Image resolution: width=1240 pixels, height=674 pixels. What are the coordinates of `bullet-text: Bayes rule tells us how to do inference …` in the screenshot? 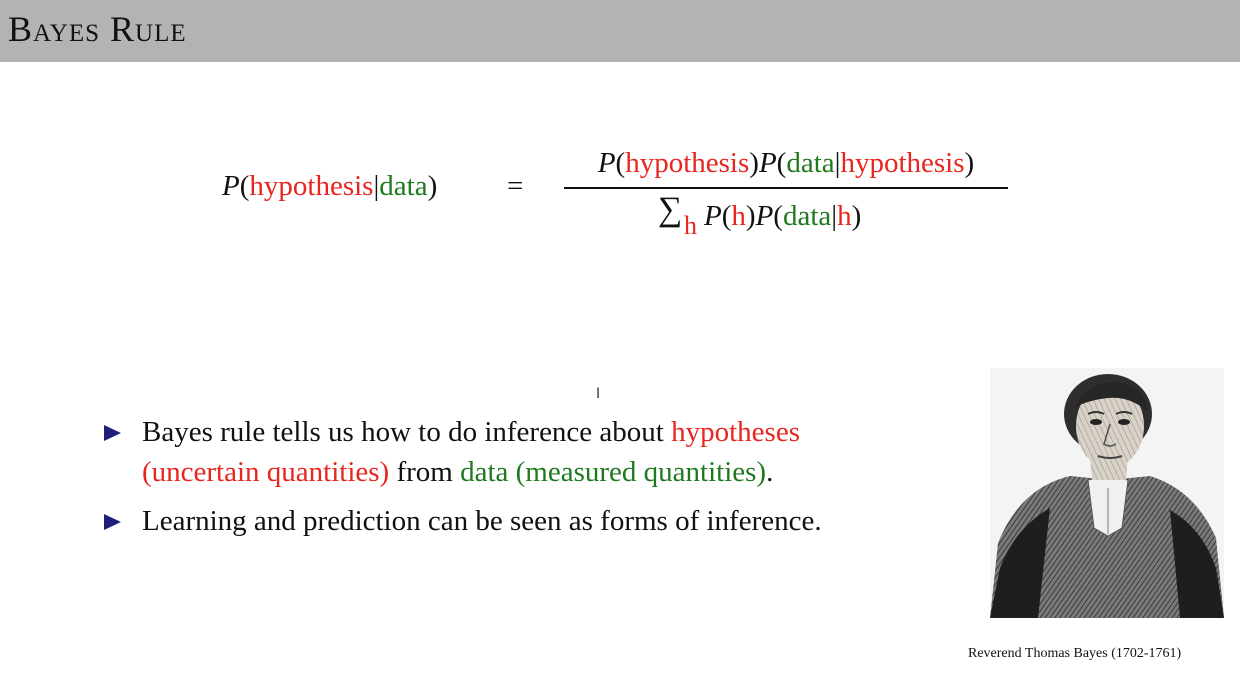 It's located at (407, 432).